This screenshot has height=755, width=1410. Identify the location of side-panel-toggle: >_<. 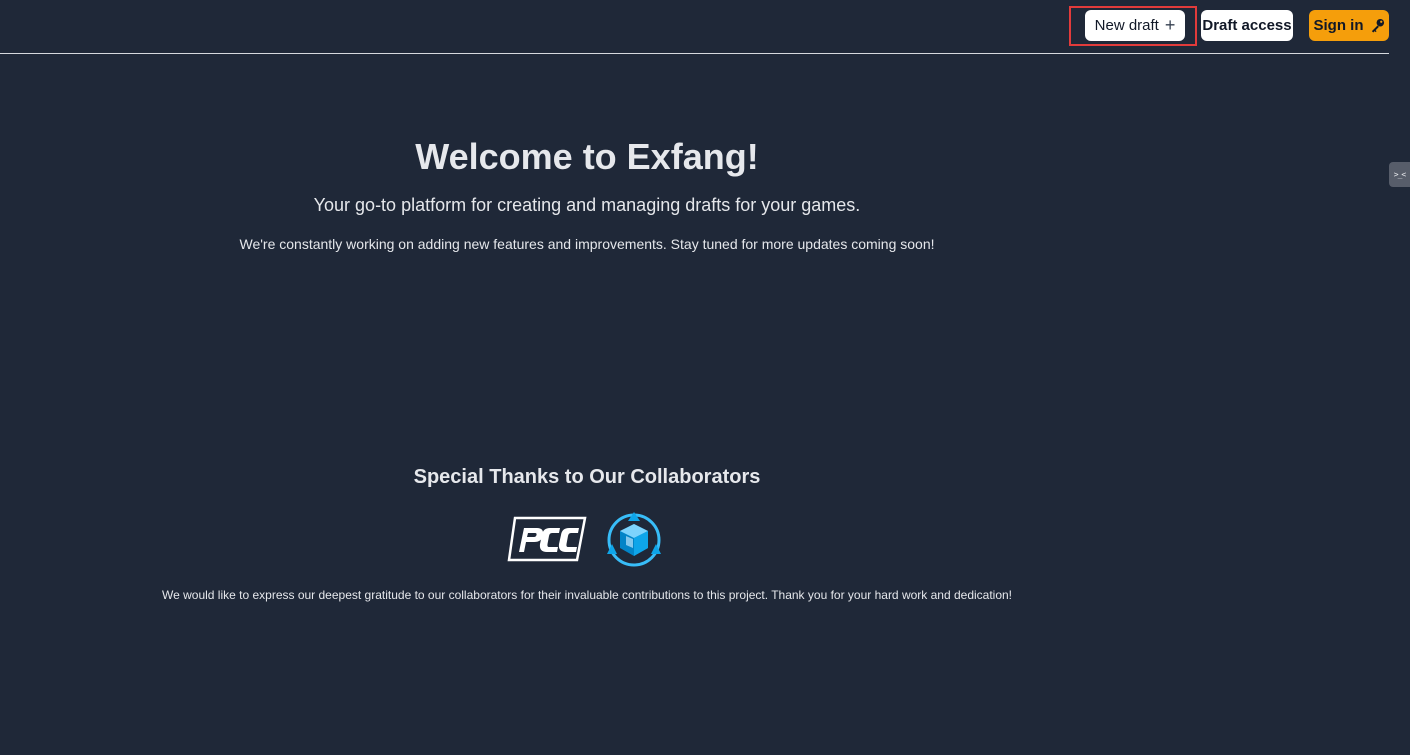
(1399, 174).